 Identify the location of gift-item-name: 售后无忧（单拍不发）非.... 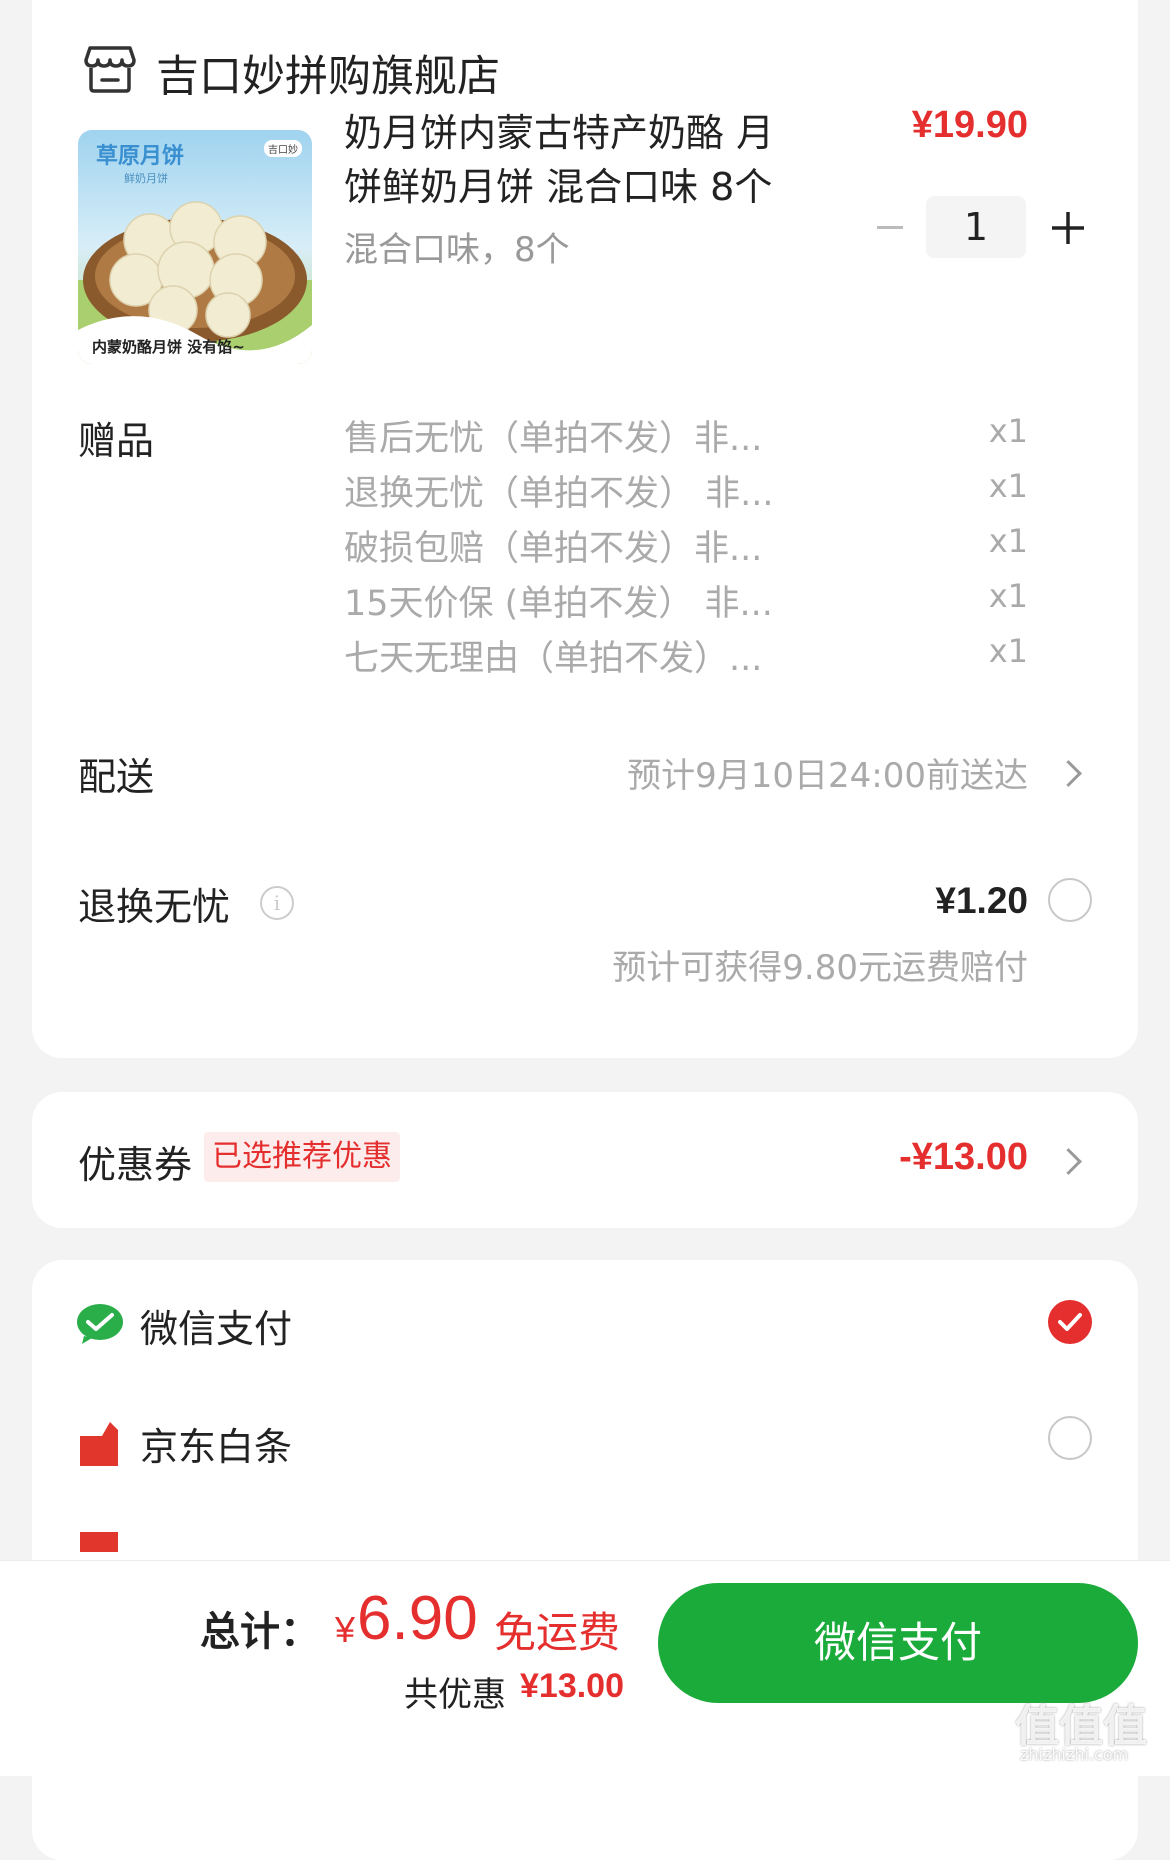
(553, 439).